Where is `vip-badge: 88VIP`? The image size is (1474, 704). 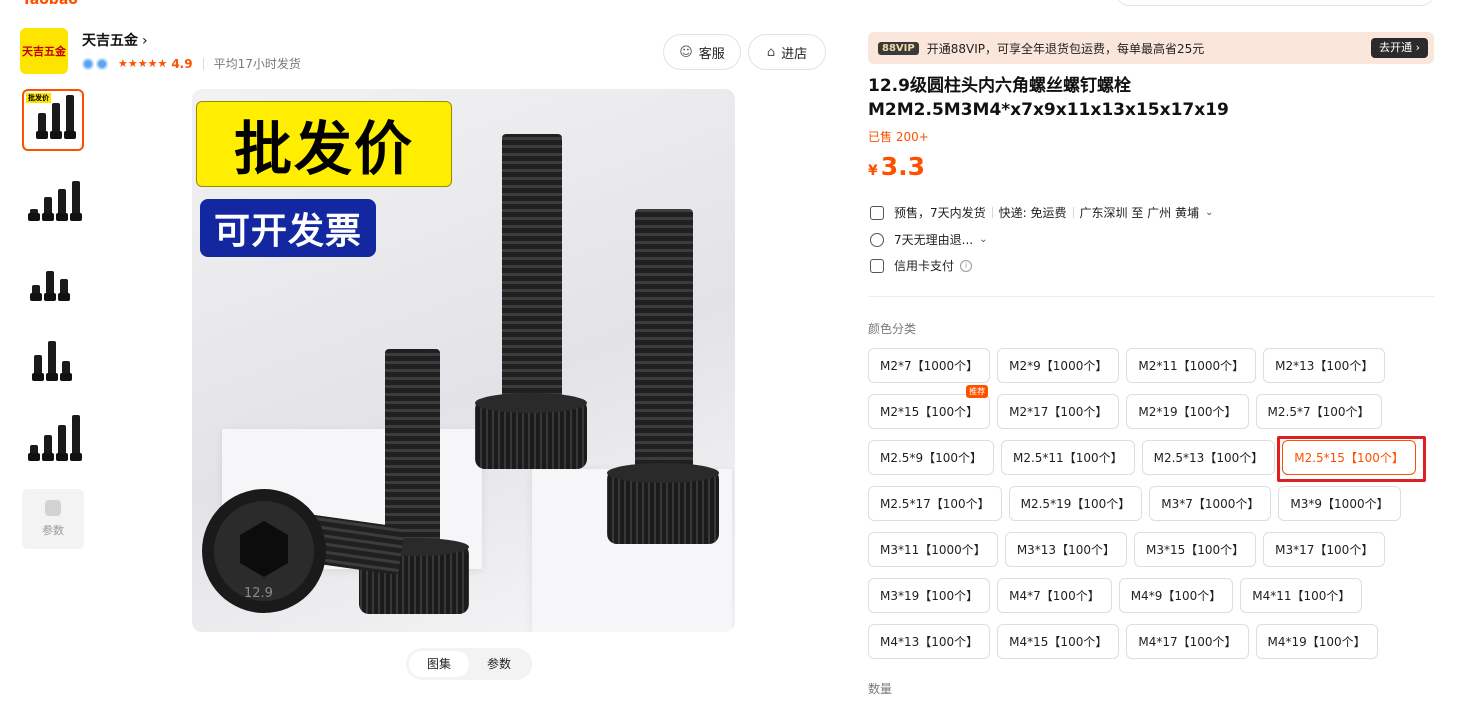 vip-badge: 88VIP is located at coordinates (898, 48).